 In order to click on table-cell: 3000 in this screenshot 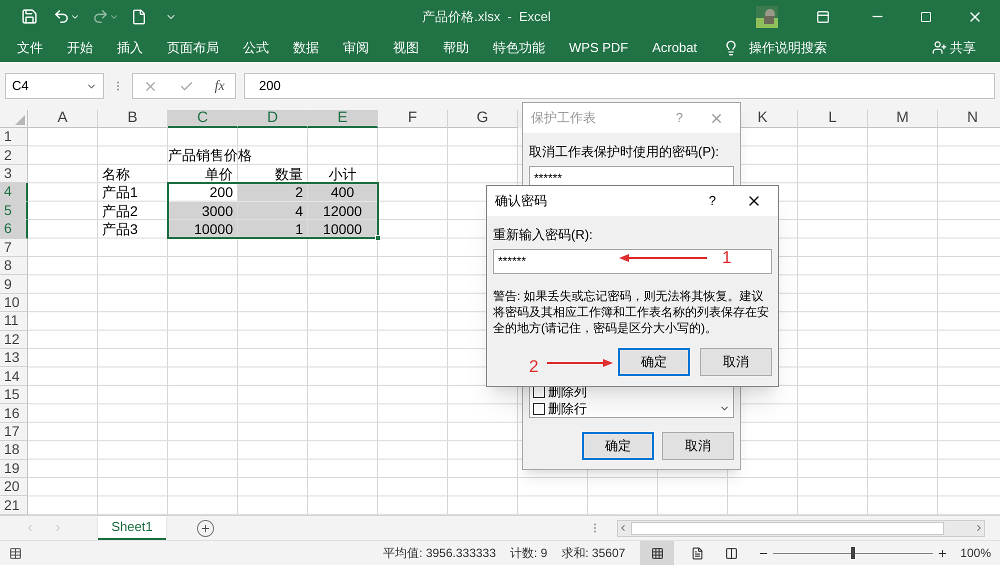, I will do `click(202, 211)`.